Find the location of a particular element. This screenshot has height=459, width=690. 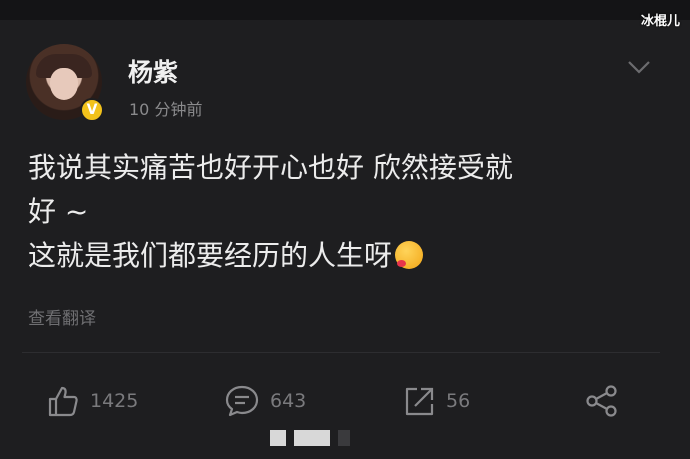

page-indicator is located at coordinates (310, 438).